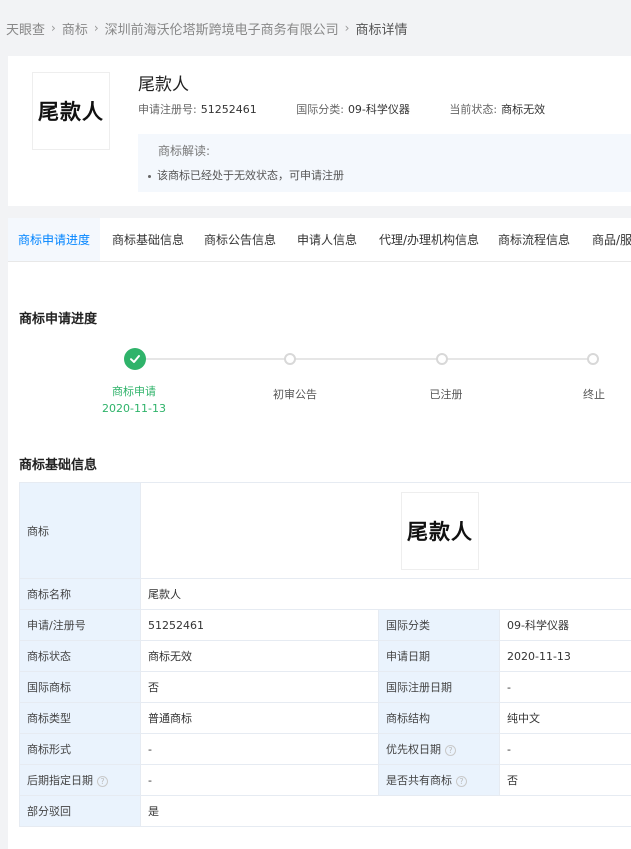 The image size is (631, 849). What do you see at coordinates (80, 656) in the screenshot?
I see `row-key: 商标状态` at bounding box center [80, 656].